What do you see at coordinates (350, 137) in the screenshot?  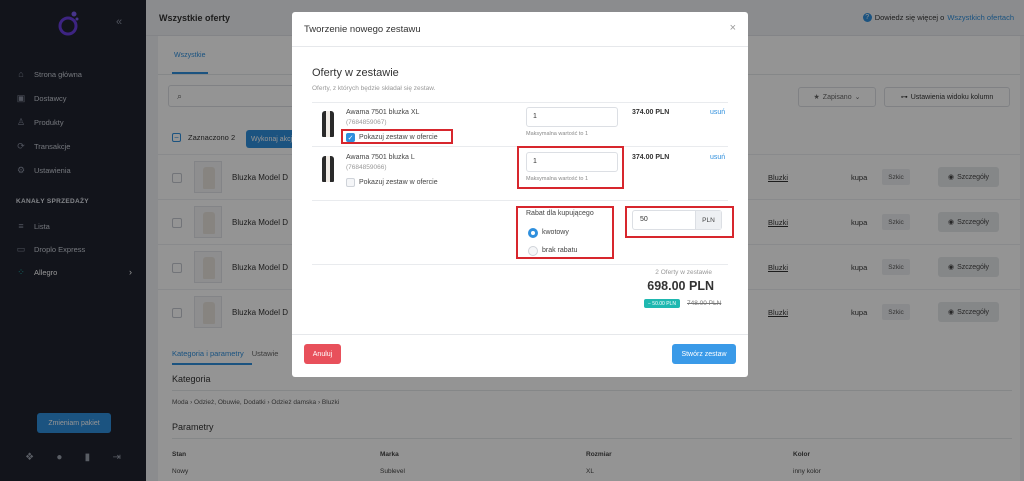 I see `show-in-offer-checkbox: ✓` at bounding box center [350, 137].